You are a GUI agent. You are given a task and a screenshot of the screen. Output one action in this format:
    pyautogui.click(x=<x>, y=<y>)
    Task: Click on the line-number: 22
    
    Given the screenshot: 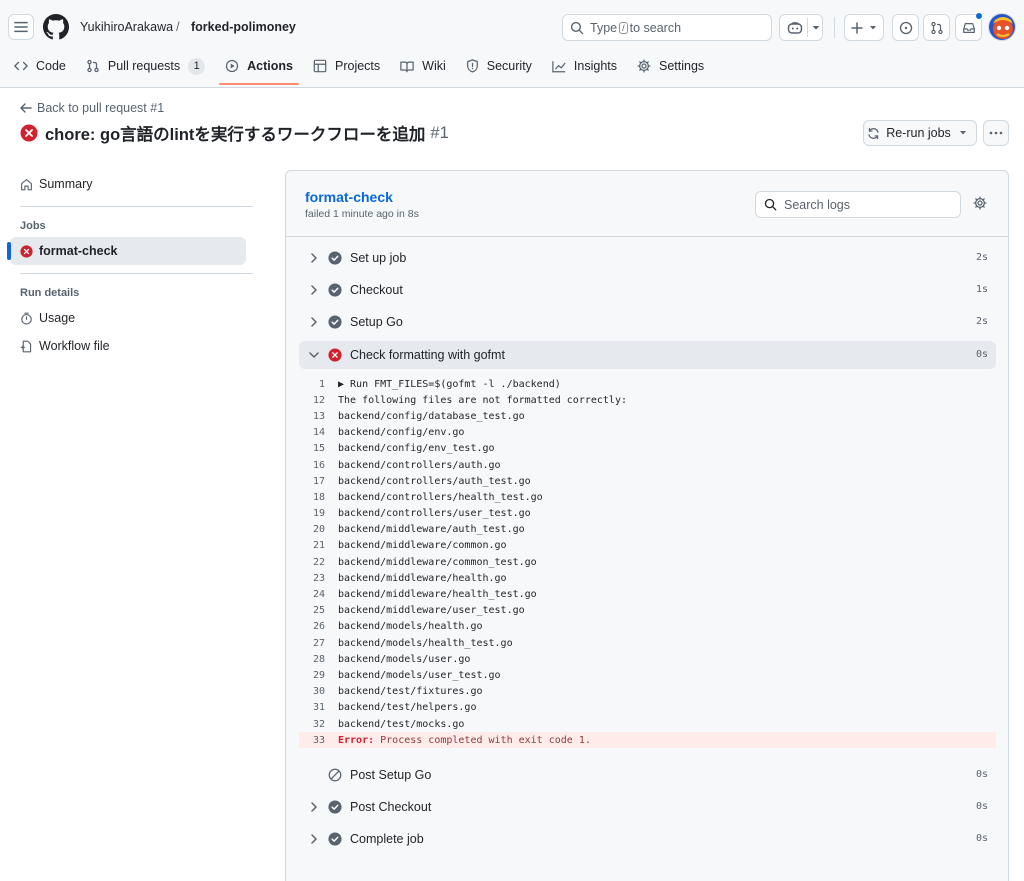 What is the action you would take?
    pyautogui.click(x=318, y=562)
    